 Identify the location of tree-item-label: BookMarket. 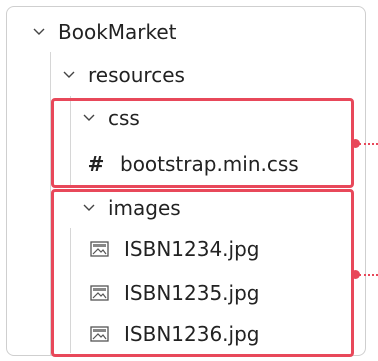
(117, 32).